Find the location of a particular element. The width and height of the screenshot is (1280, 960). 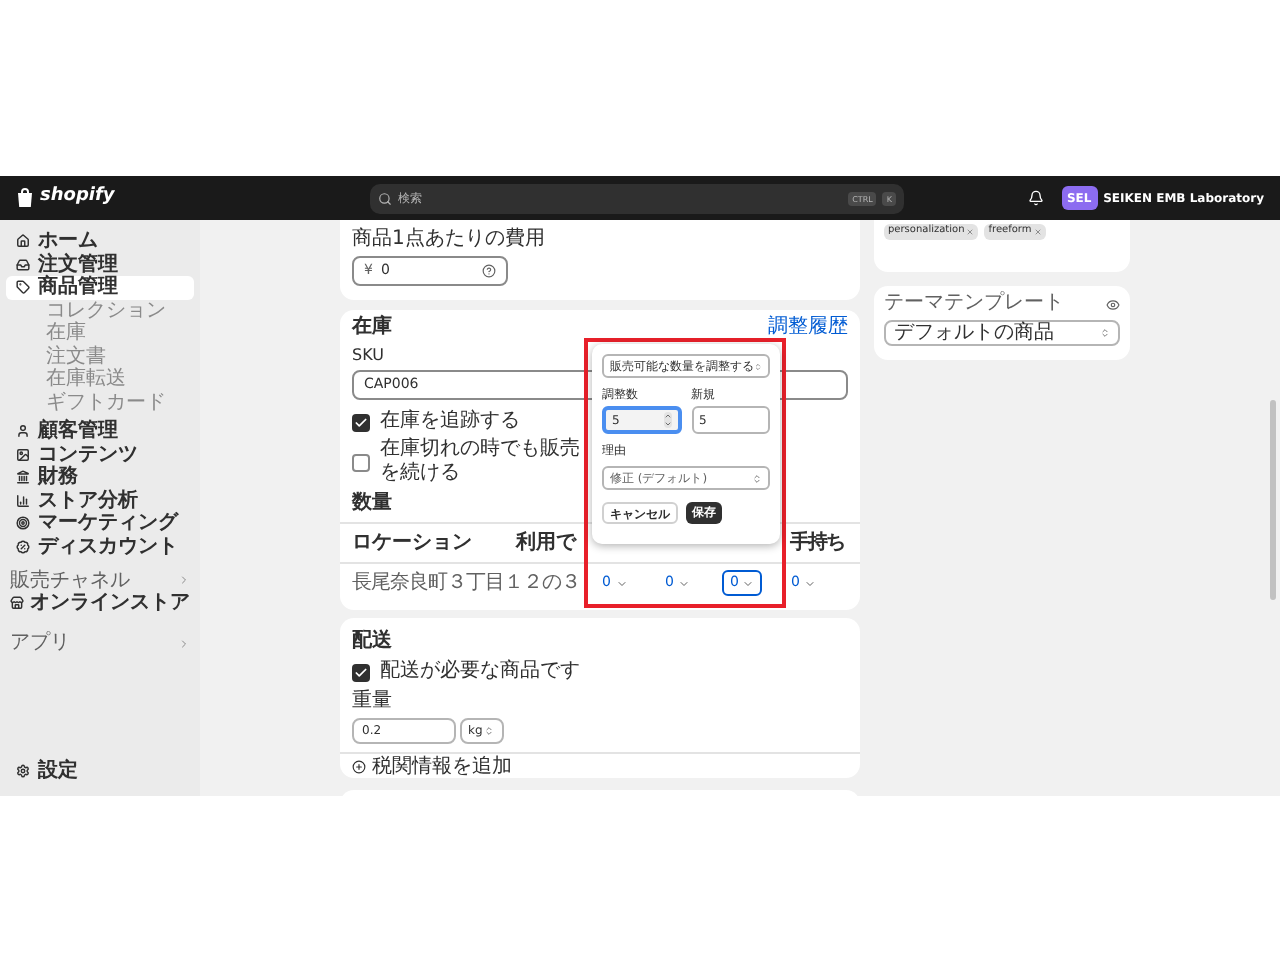

bar-chart-icon is located at coordinates (23, 500).